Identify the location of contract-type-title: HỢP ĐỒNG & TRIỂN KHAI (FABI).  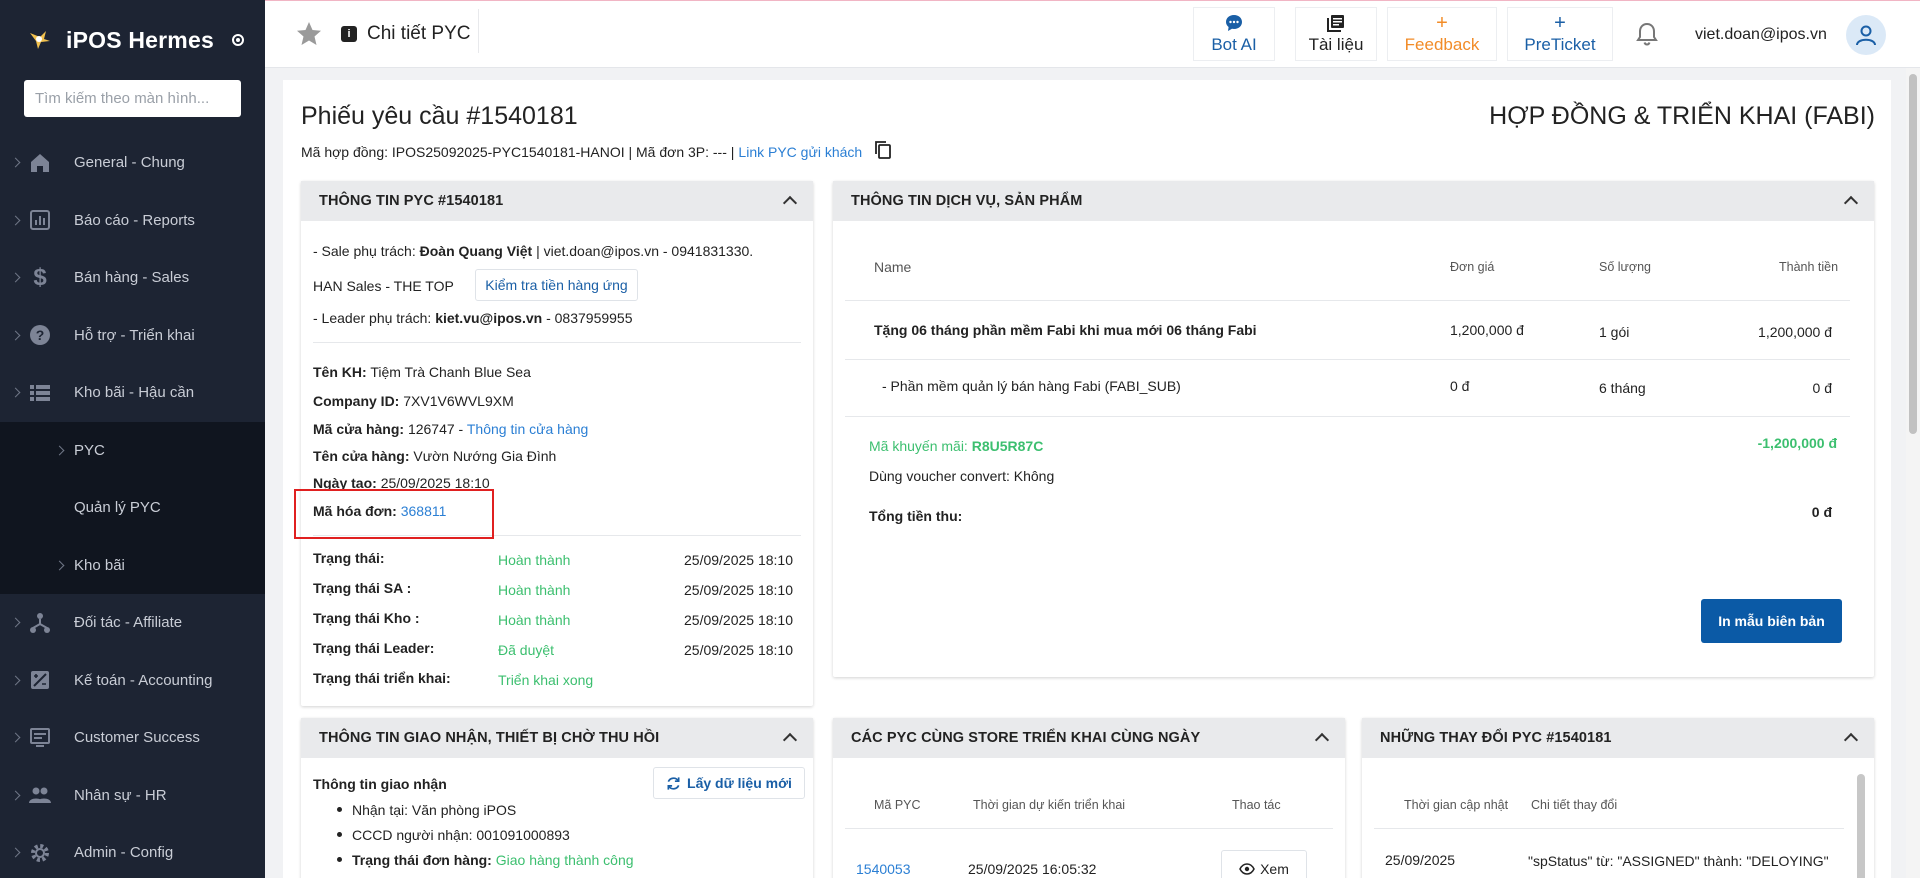
(1682, 116).